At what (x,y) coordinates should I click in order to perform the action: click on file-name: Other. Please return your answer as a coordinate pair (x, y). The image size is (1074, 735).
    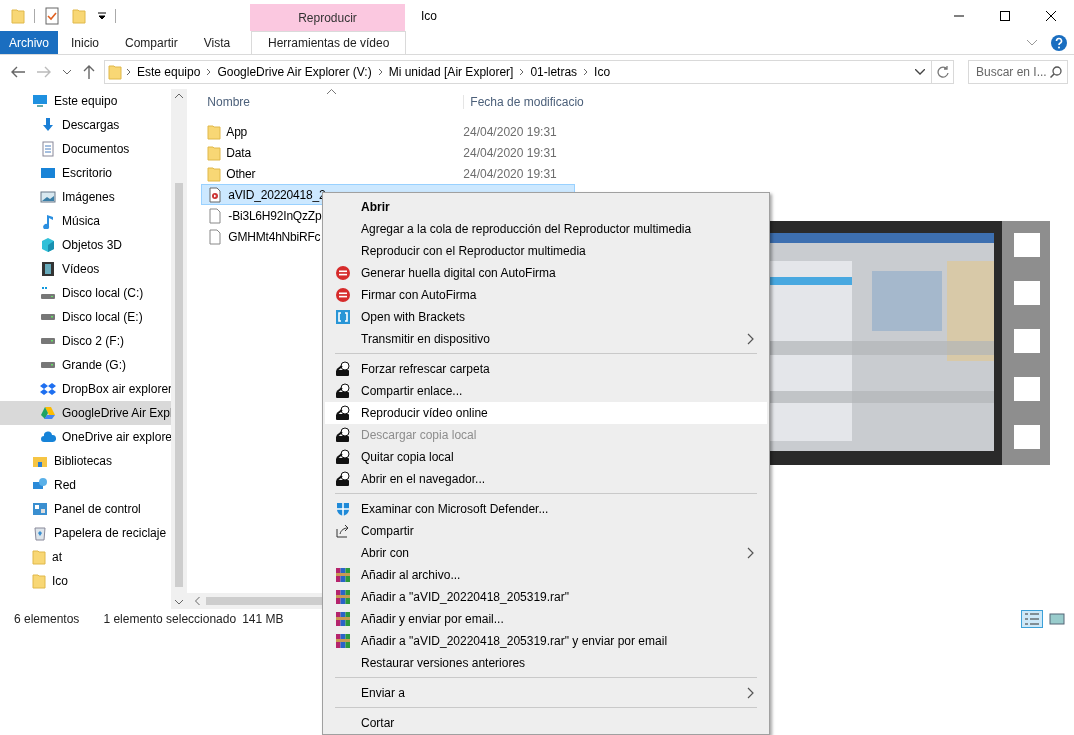
    Looking at the image, I should click on (241, 173).